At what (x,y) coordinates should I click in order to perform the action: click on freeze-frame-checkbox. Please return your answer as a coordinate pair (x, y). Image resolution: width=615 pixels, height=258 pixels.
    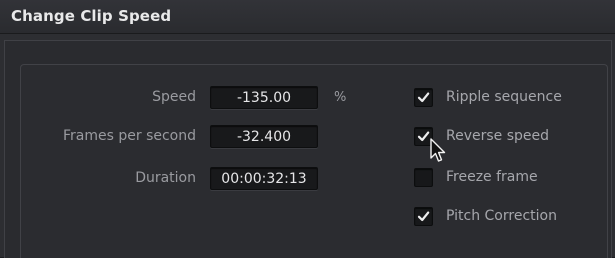
    Looking at the image, I should click on (423, 177).